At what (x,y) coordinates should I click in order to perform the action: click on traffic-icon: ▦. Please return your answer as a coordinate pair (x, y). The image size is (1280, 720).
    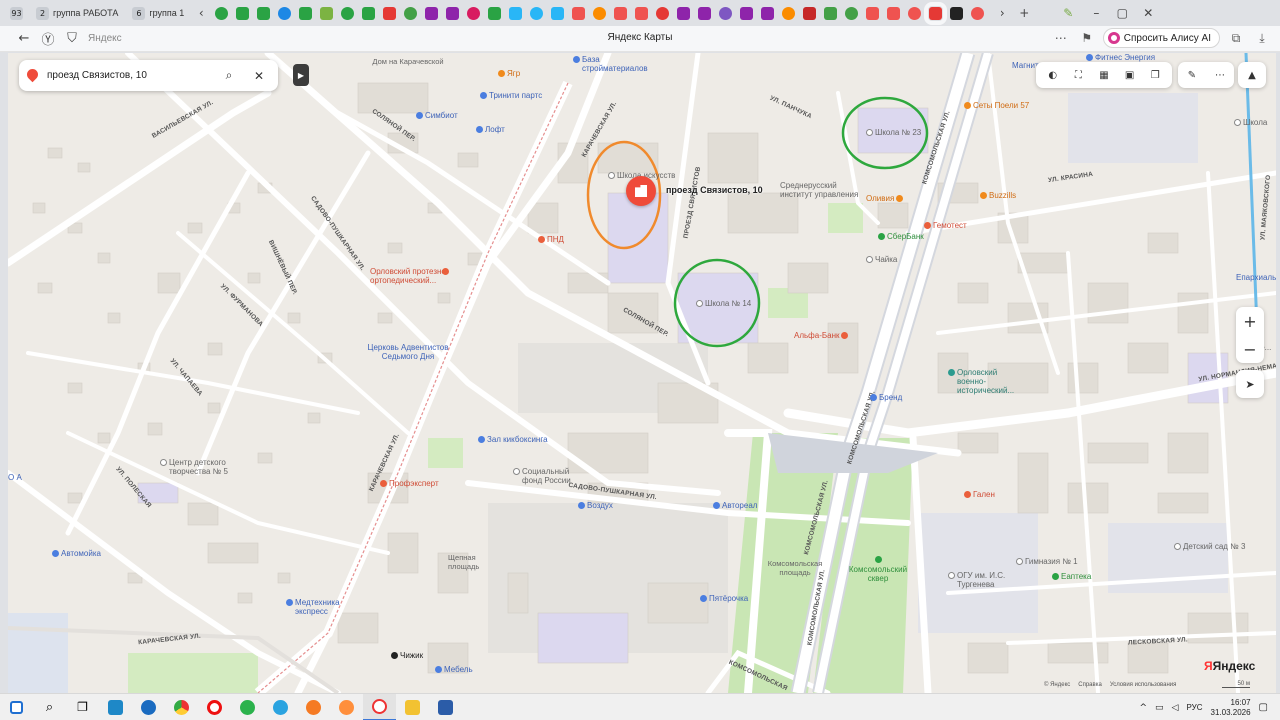
    Looking at the image, I should click on (1104, 75).